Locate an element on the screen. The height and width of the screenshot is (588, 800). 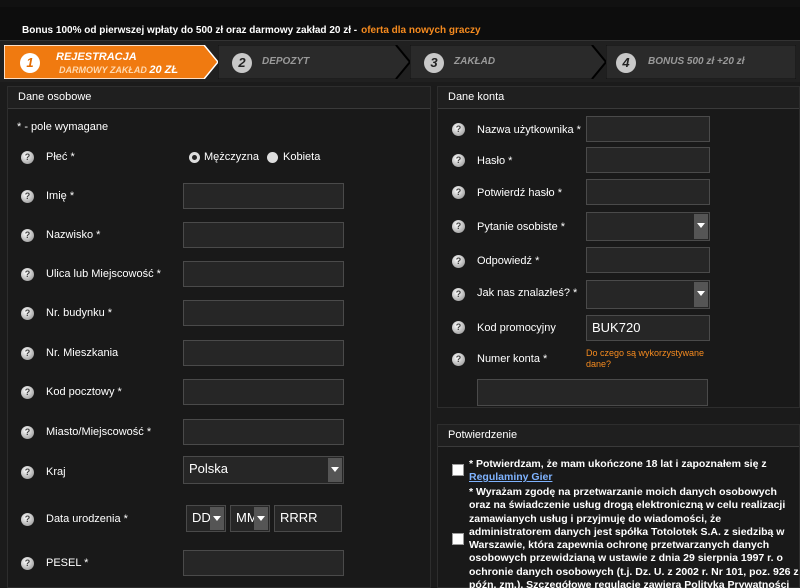
birth-date-label: Data urodzenia * is located at coordinates (87, 519).